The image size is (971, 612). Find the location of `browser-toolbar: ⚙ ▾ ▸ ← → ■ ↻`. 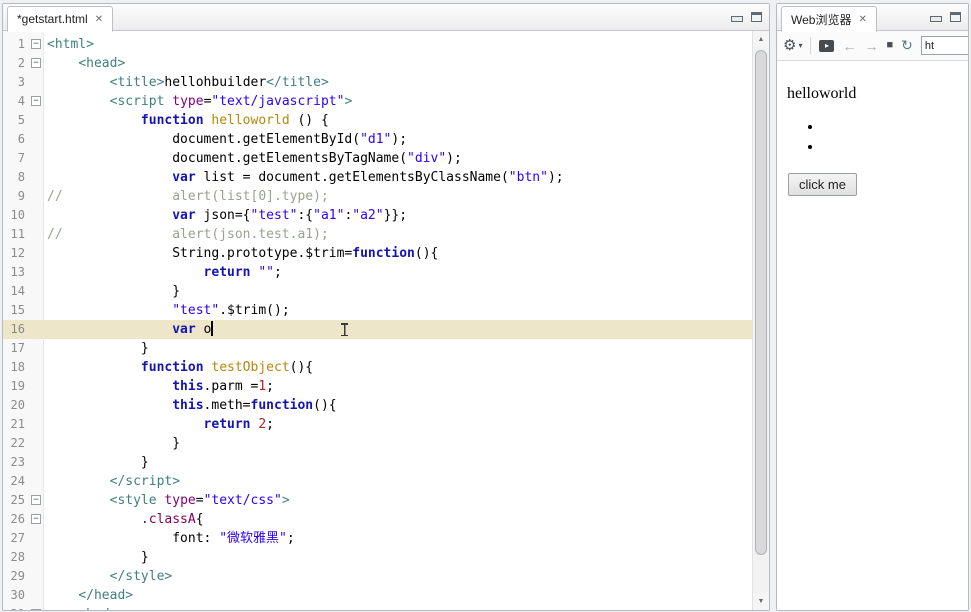

browser-toolbar: ⚙ ▾ ▸ ← → ■ ↻ is located at coordinates (872, 46).